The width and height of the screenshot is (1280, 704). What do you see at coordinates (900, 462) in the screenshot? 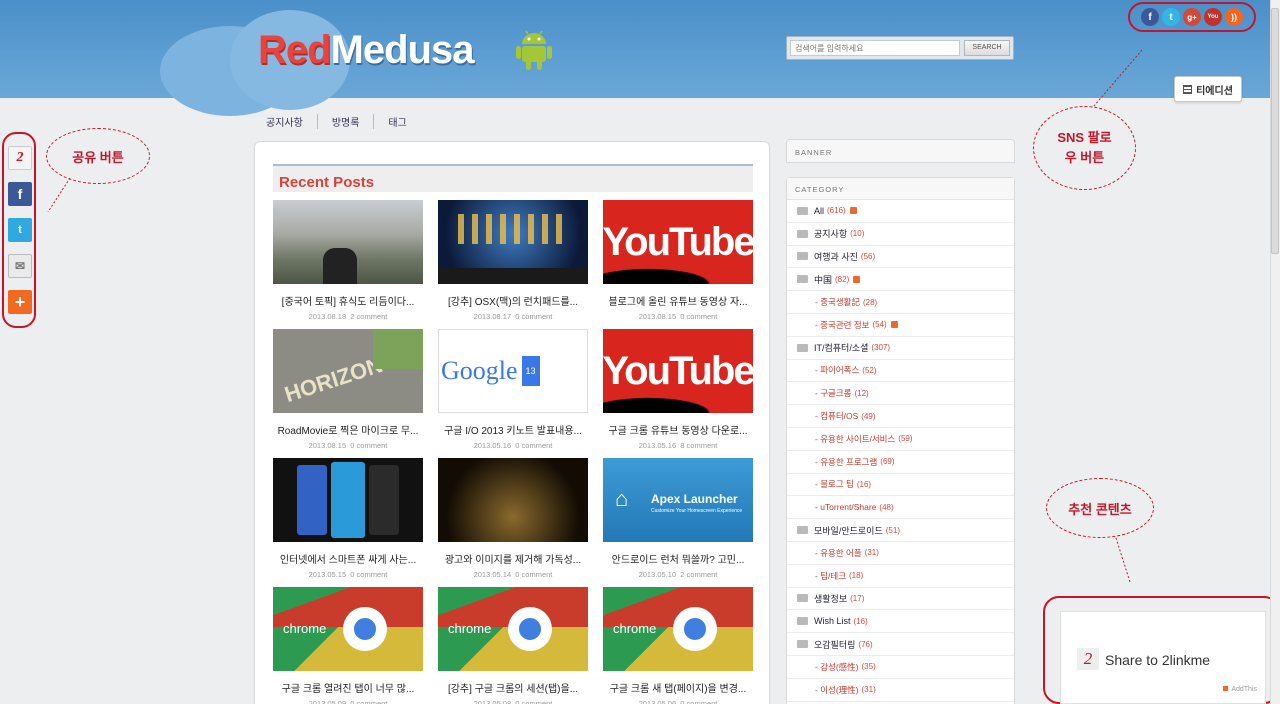
I see `category-item: - 유용한 프로그램 (69)` at bounding box center [900, 462].